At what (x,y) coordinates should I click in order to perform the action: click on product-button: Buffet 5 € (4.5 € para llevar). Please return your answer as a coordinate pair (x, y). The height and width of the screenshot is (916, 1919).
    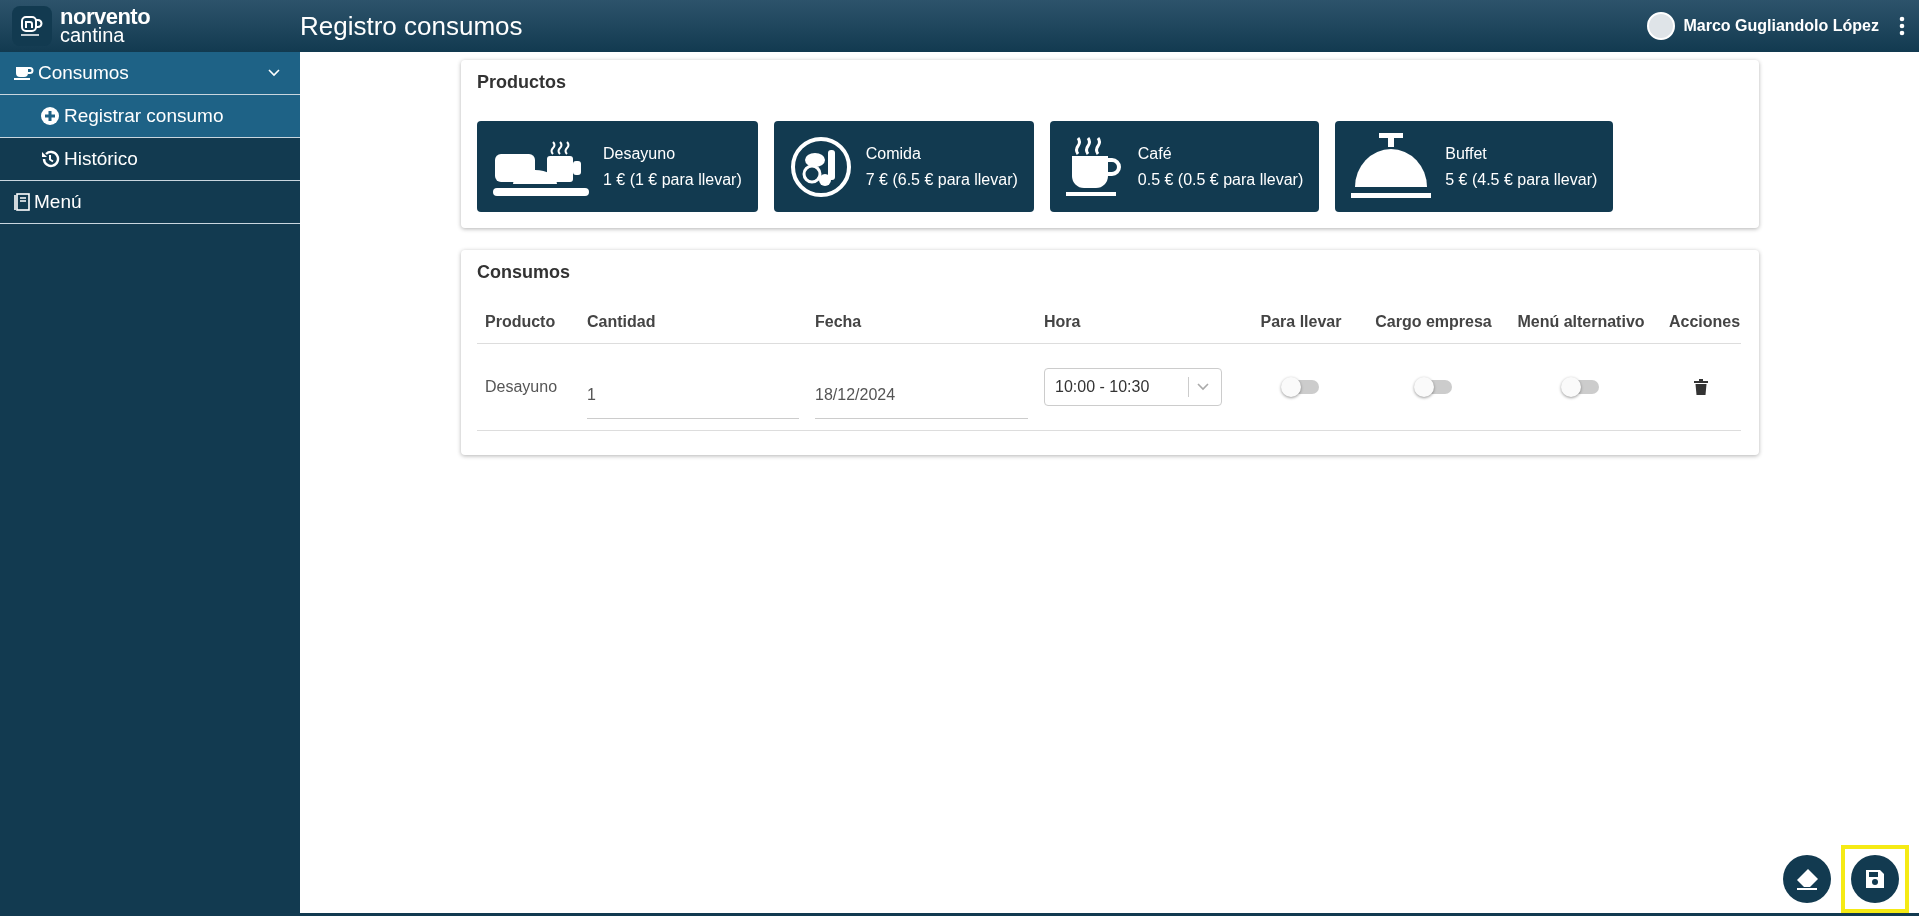
    Looking at the image, I should click on (1474, 166).